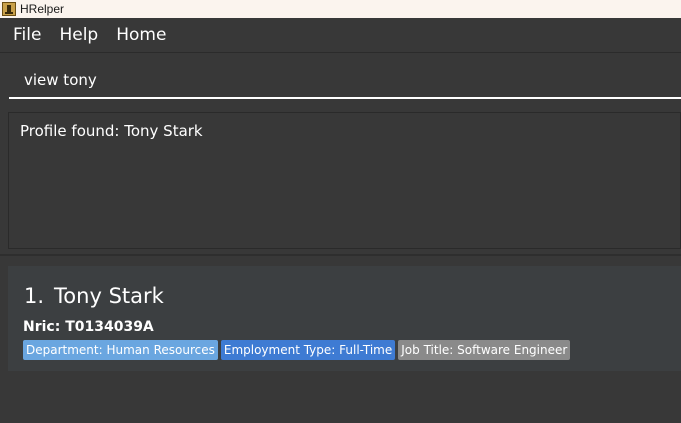 This screenshot has width=681, height=423. What do you see at coordinates (78, 35) in the screenshot?
I see `menu-help: Help` at bounding box center [78, 35].